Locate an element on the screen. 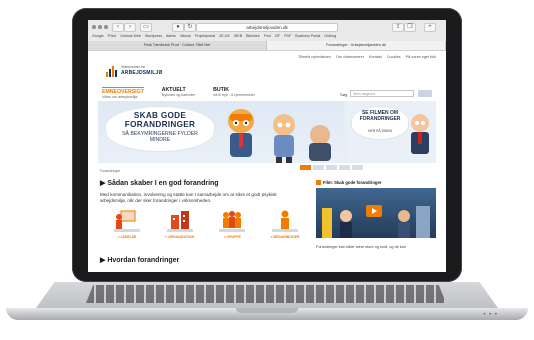 This screenshot has height=340, width=534. level-organisation: » ORGANISATION is located at coordinates (180, 229).